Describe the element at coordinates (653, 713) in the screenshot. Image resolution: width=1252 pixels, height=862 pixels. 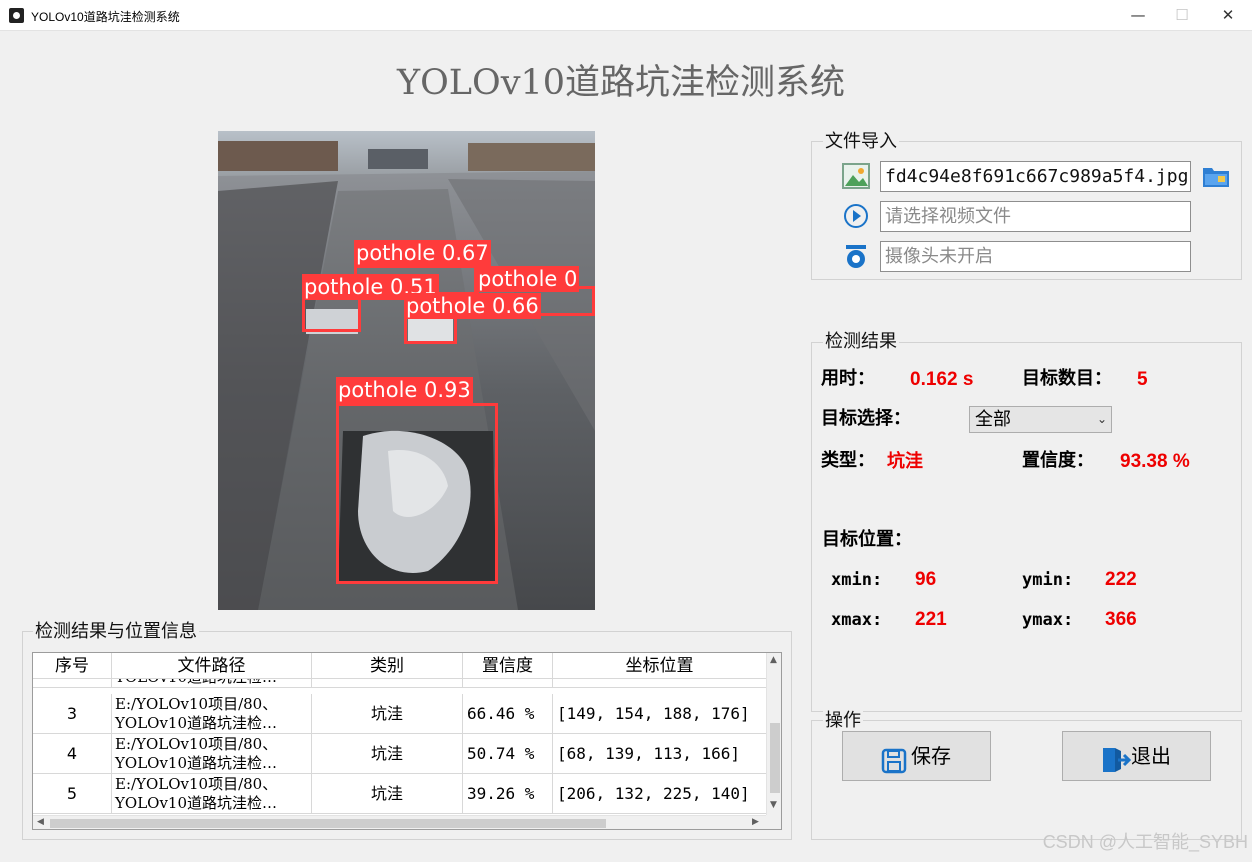
I see `cell-coords: [149, 154, 188, 176]` at that location.